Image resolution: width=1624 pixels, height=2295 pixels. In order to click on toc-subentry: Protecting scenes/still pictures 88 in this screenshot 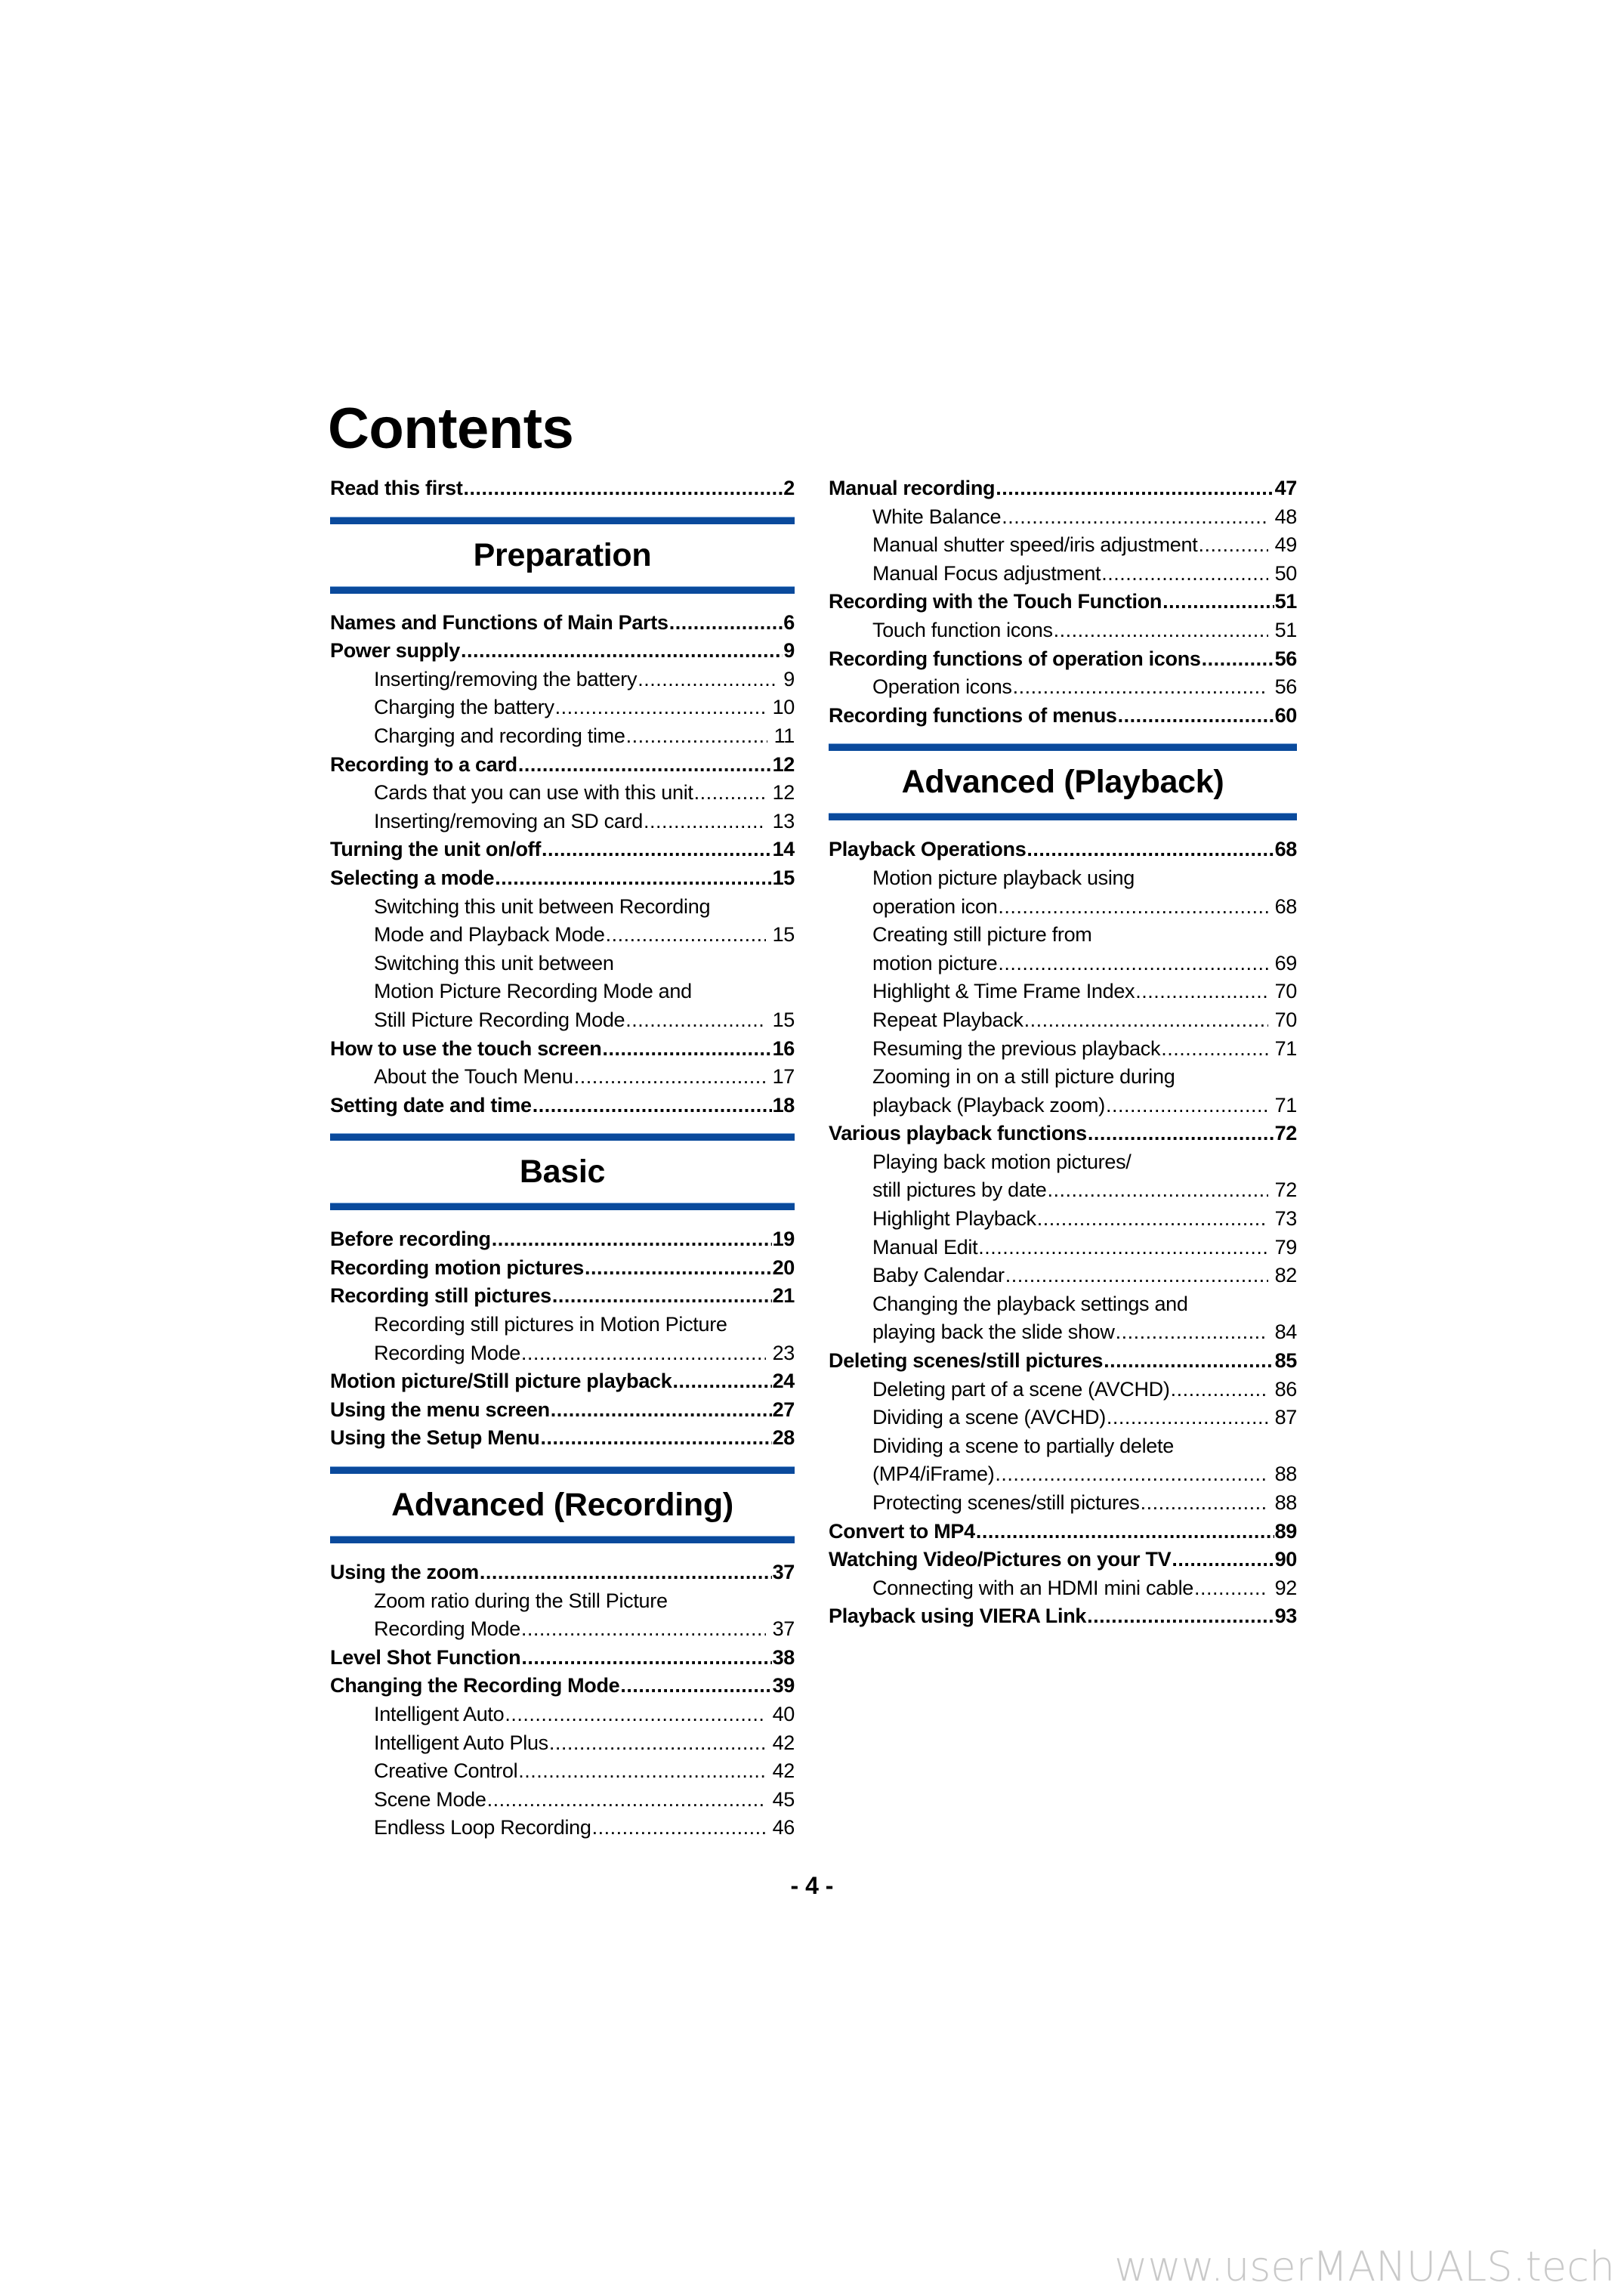, I will do `click(1063, 1504)`.